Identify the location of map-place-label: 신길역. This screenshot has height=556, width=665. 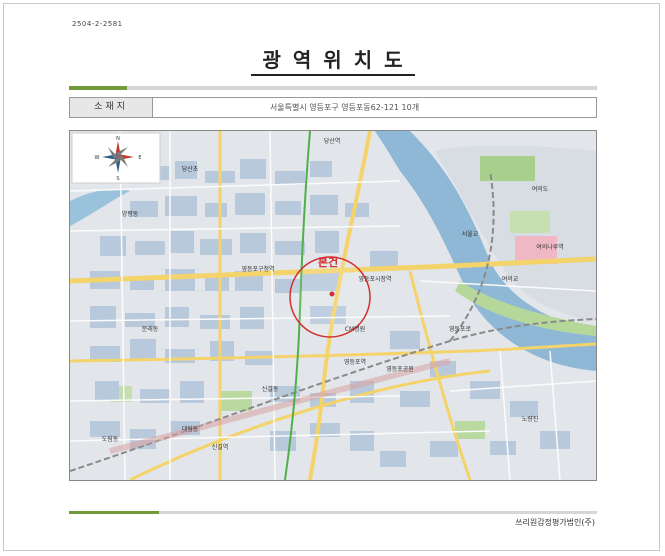
(220, 447).